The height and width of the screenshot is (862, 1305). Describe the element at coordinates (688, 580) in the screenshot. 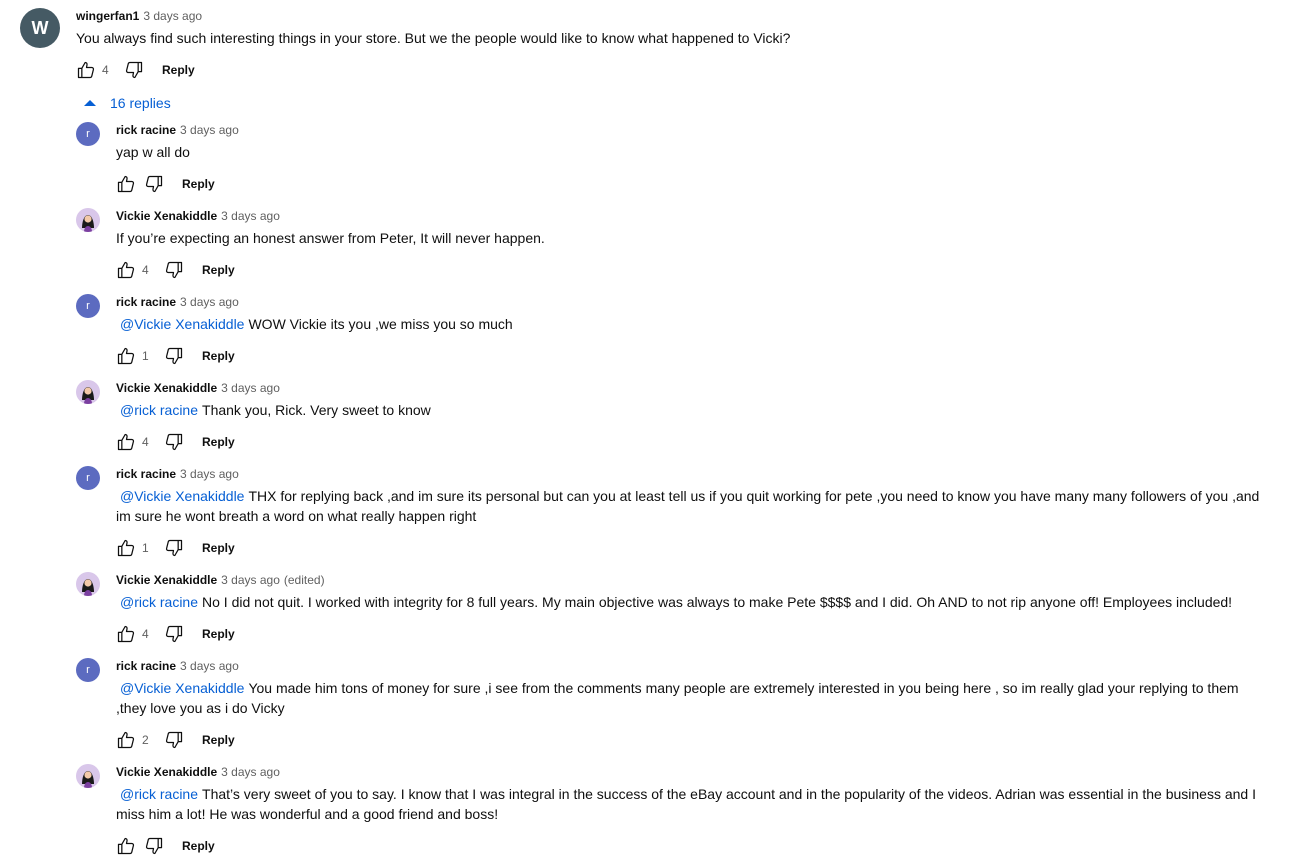

I see `comment-header: Vickie Xenakiddle 3 days ago (edited)` at that location.